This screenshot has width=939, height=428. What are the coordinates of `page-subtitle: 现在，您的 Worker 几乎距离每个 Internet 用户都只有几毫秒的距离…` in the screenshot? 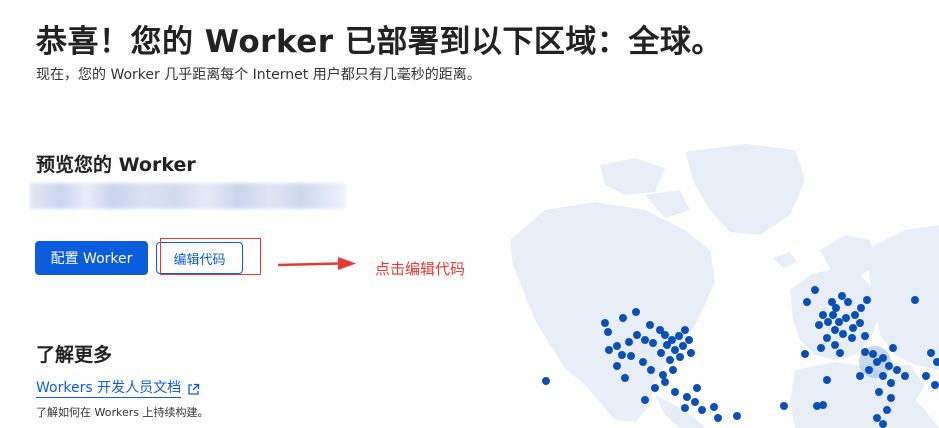 It's located at (258, 75).